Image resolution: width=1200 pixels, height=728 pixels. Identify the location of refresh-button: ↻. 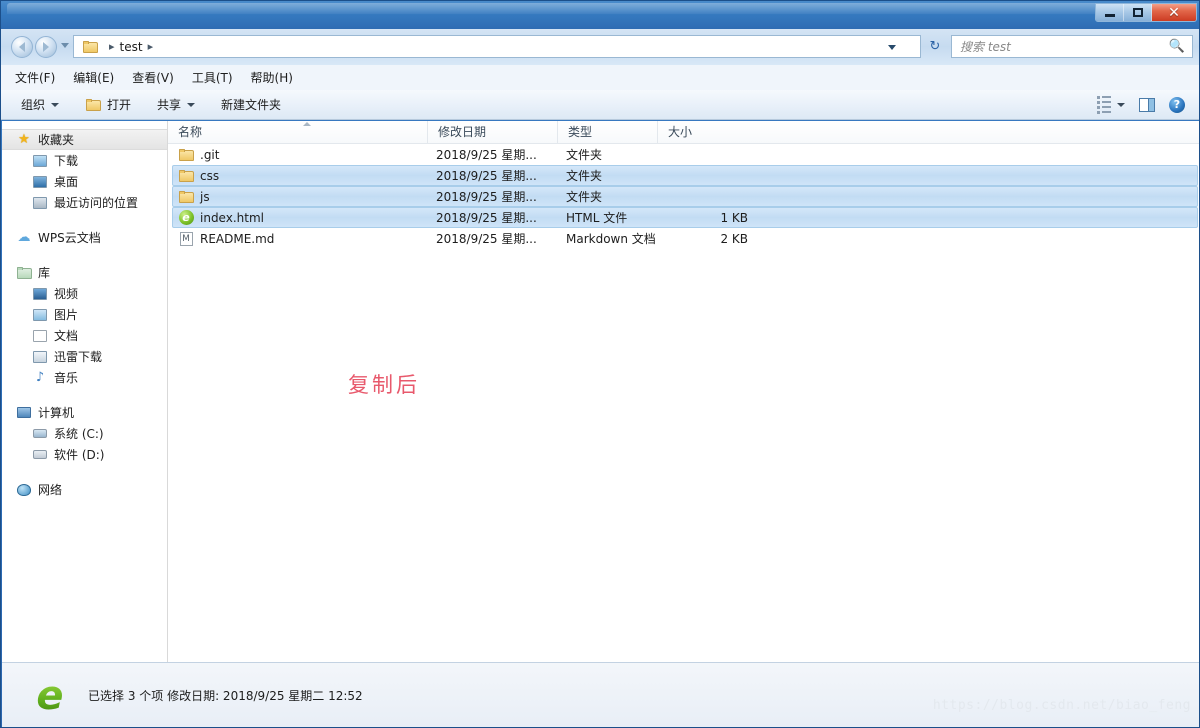
(935, 46).